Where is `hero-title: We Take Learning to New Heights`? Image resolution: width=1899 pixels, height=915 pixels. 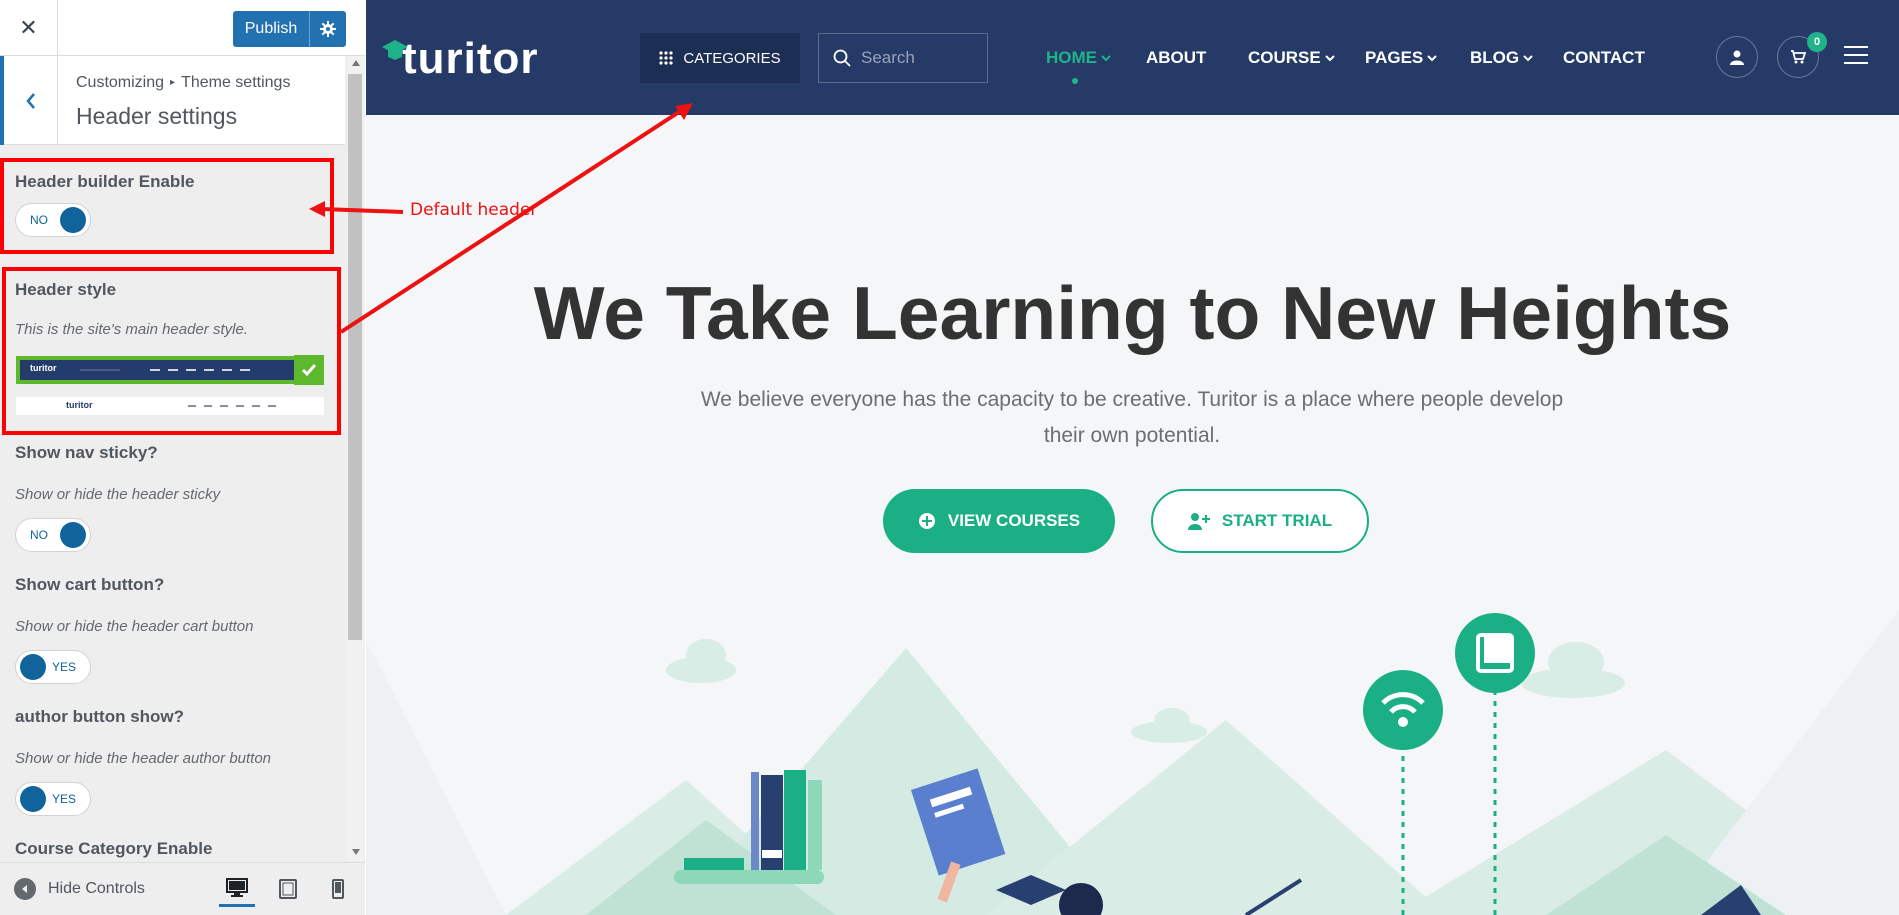
hero-title: We Take Learning to New Heights is located at coordinates (1132, 313).